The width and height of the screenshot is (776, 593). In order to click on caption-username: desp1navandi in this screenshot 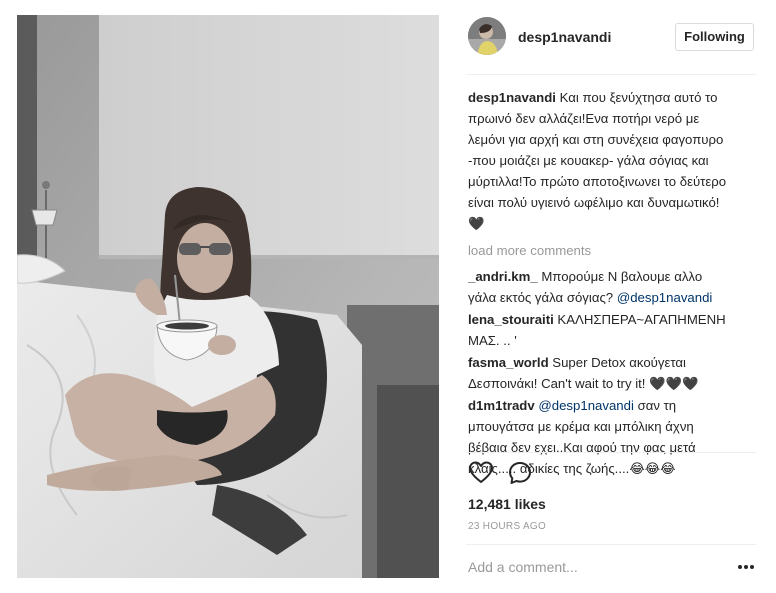, I will do `click(512, 97)`.